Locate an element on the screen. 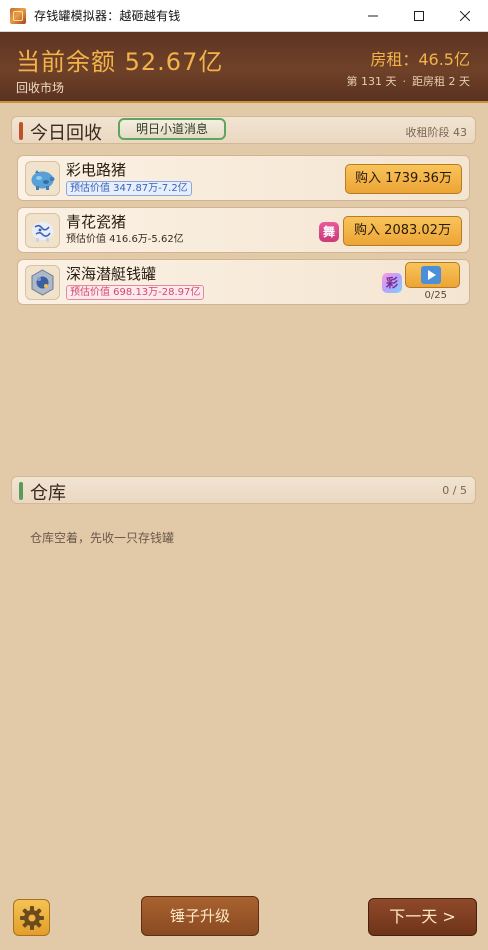 This screenshot has width=488, height=950. recycle-item: 深海潜艇钱罐 预估价值 698.13万-28.97亿 彩 0/25 is located at coordinates (243, 282).